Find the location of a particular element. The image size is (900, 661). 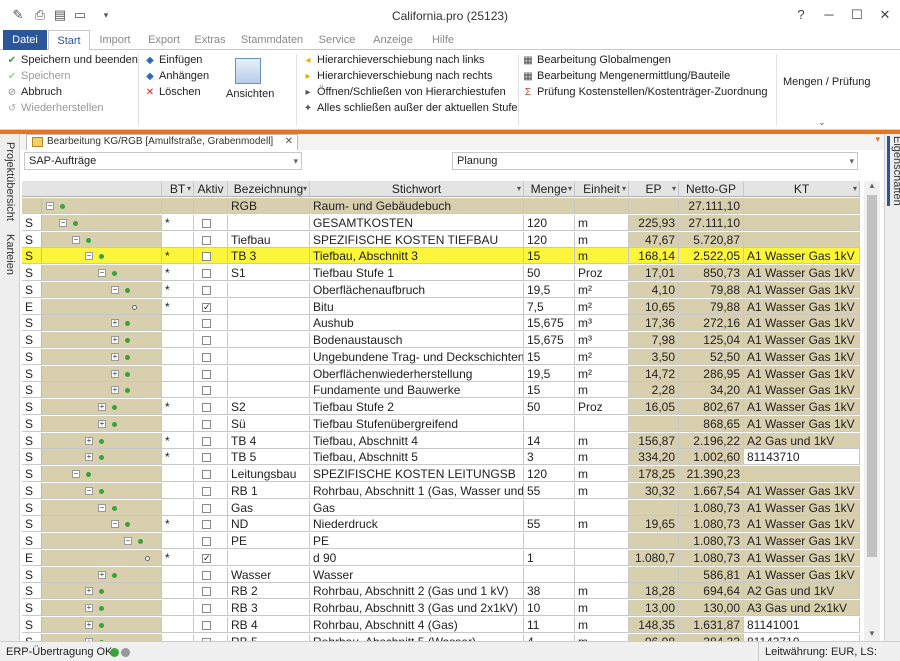

globalmengen-button: ▦ Bearbeitung Globalmengen is located at coordinates (596, 60).